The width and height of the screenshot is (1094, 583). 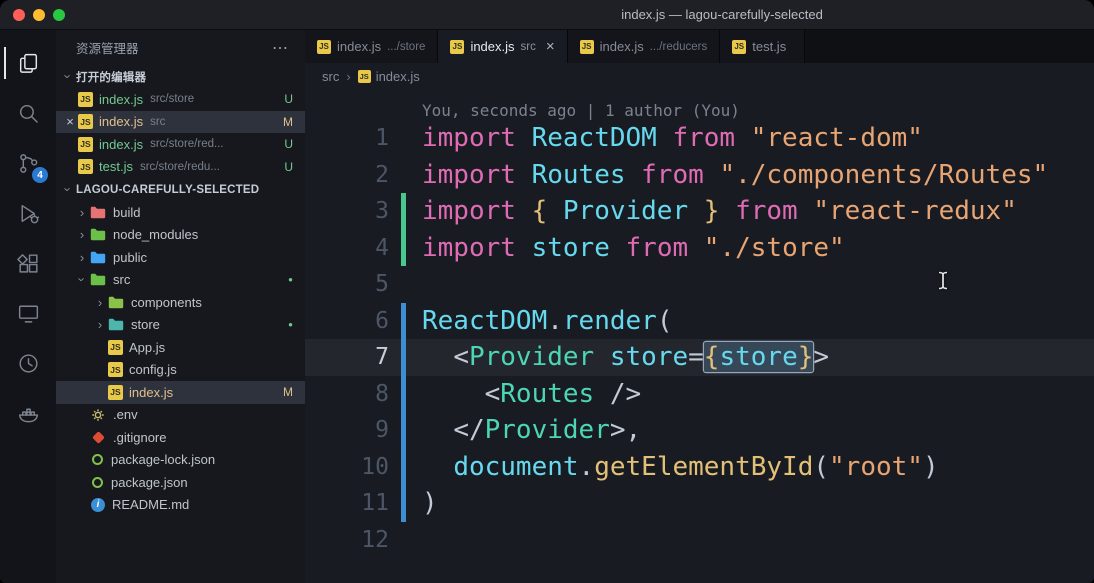 I want to click on tree-folder-store: › store ●, so click(x=180, y=325).